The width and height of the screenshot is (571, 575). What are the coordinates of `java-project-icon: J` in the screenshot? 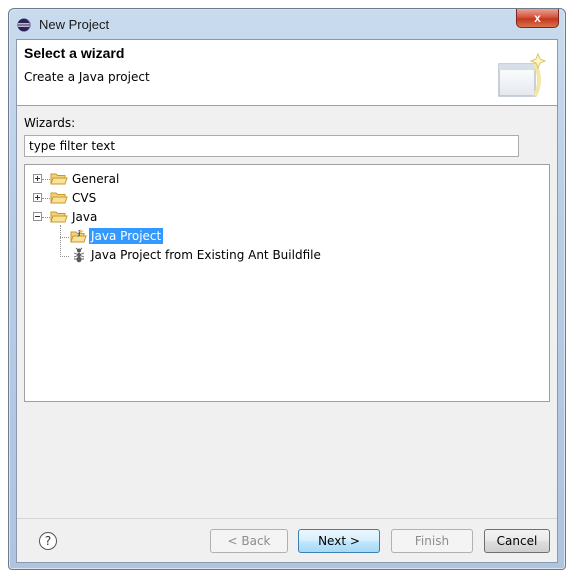 It's located at (78, 236).